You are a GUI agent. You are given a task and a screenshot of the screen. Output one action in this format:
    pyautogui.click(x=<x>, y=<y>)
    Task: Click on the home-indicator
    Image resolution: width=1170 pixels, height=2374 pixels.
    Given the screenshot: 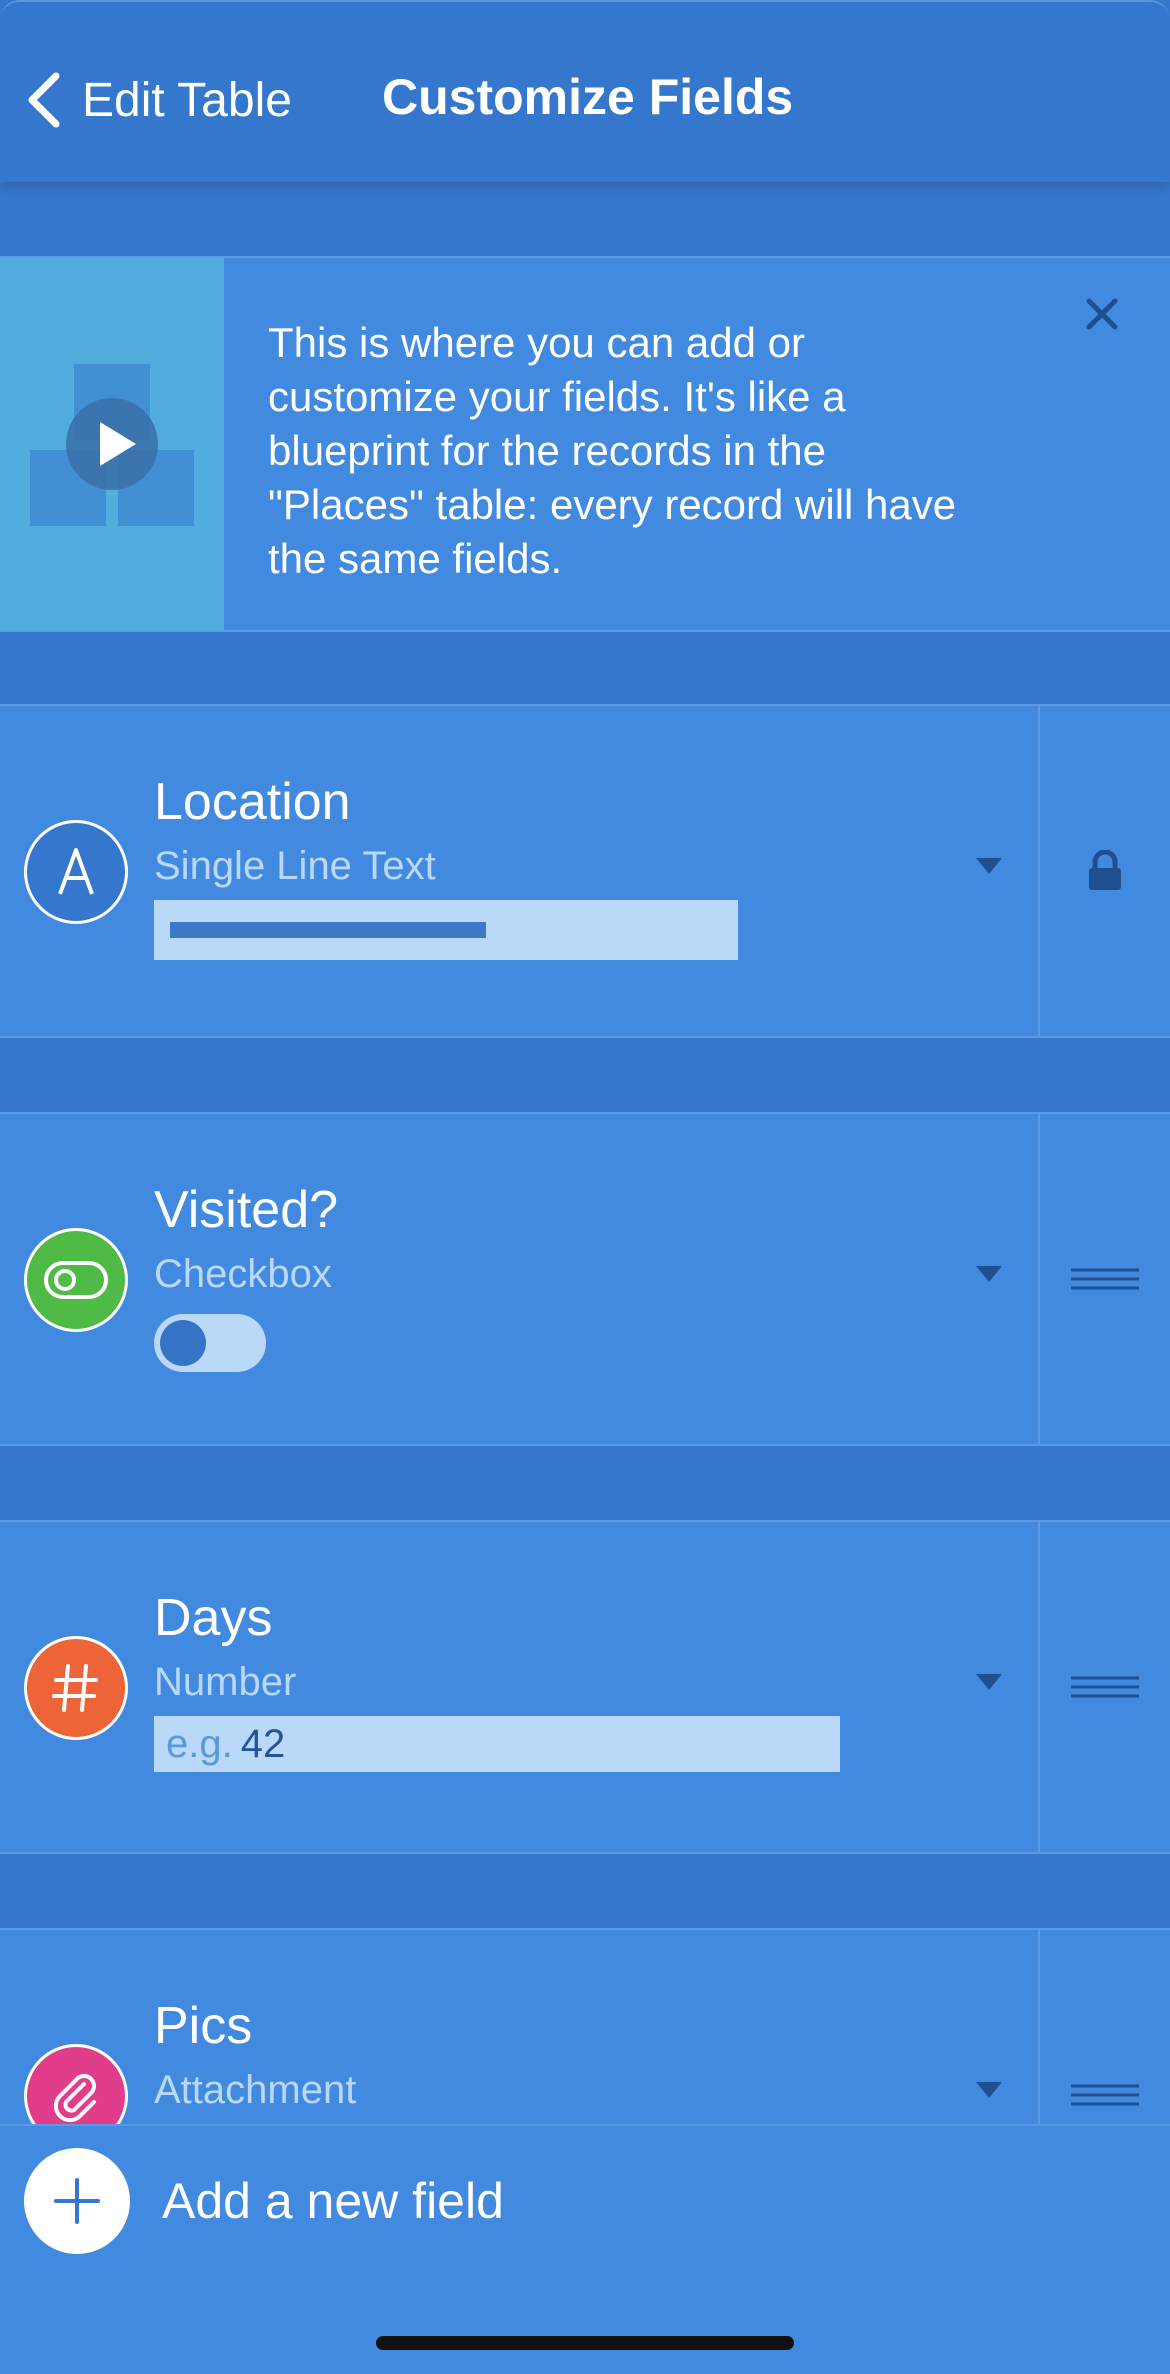 What is the action you would take?
    pyautogui.click(x=585, y=2343)
    